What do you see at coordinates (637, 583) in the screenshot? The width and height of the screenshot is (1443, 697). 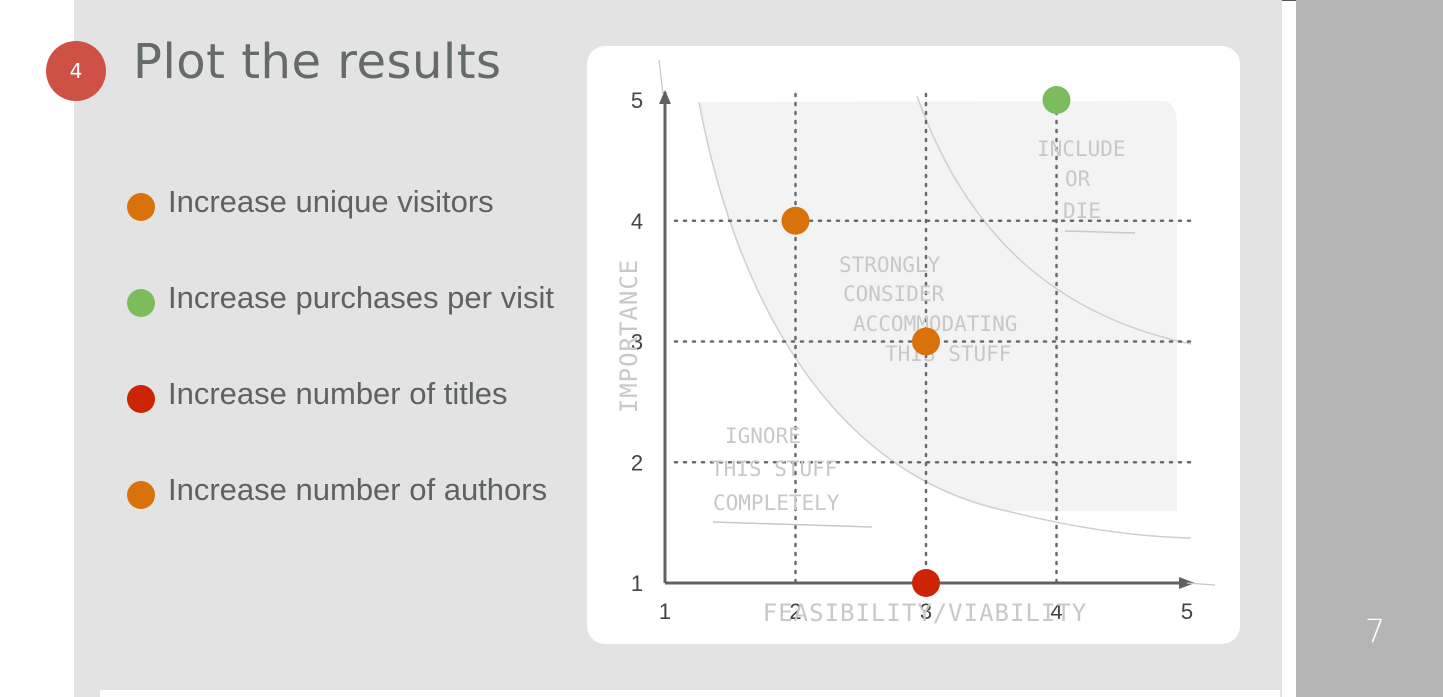 I see `y-tick-label: 1` at bounding box center [637, 583].